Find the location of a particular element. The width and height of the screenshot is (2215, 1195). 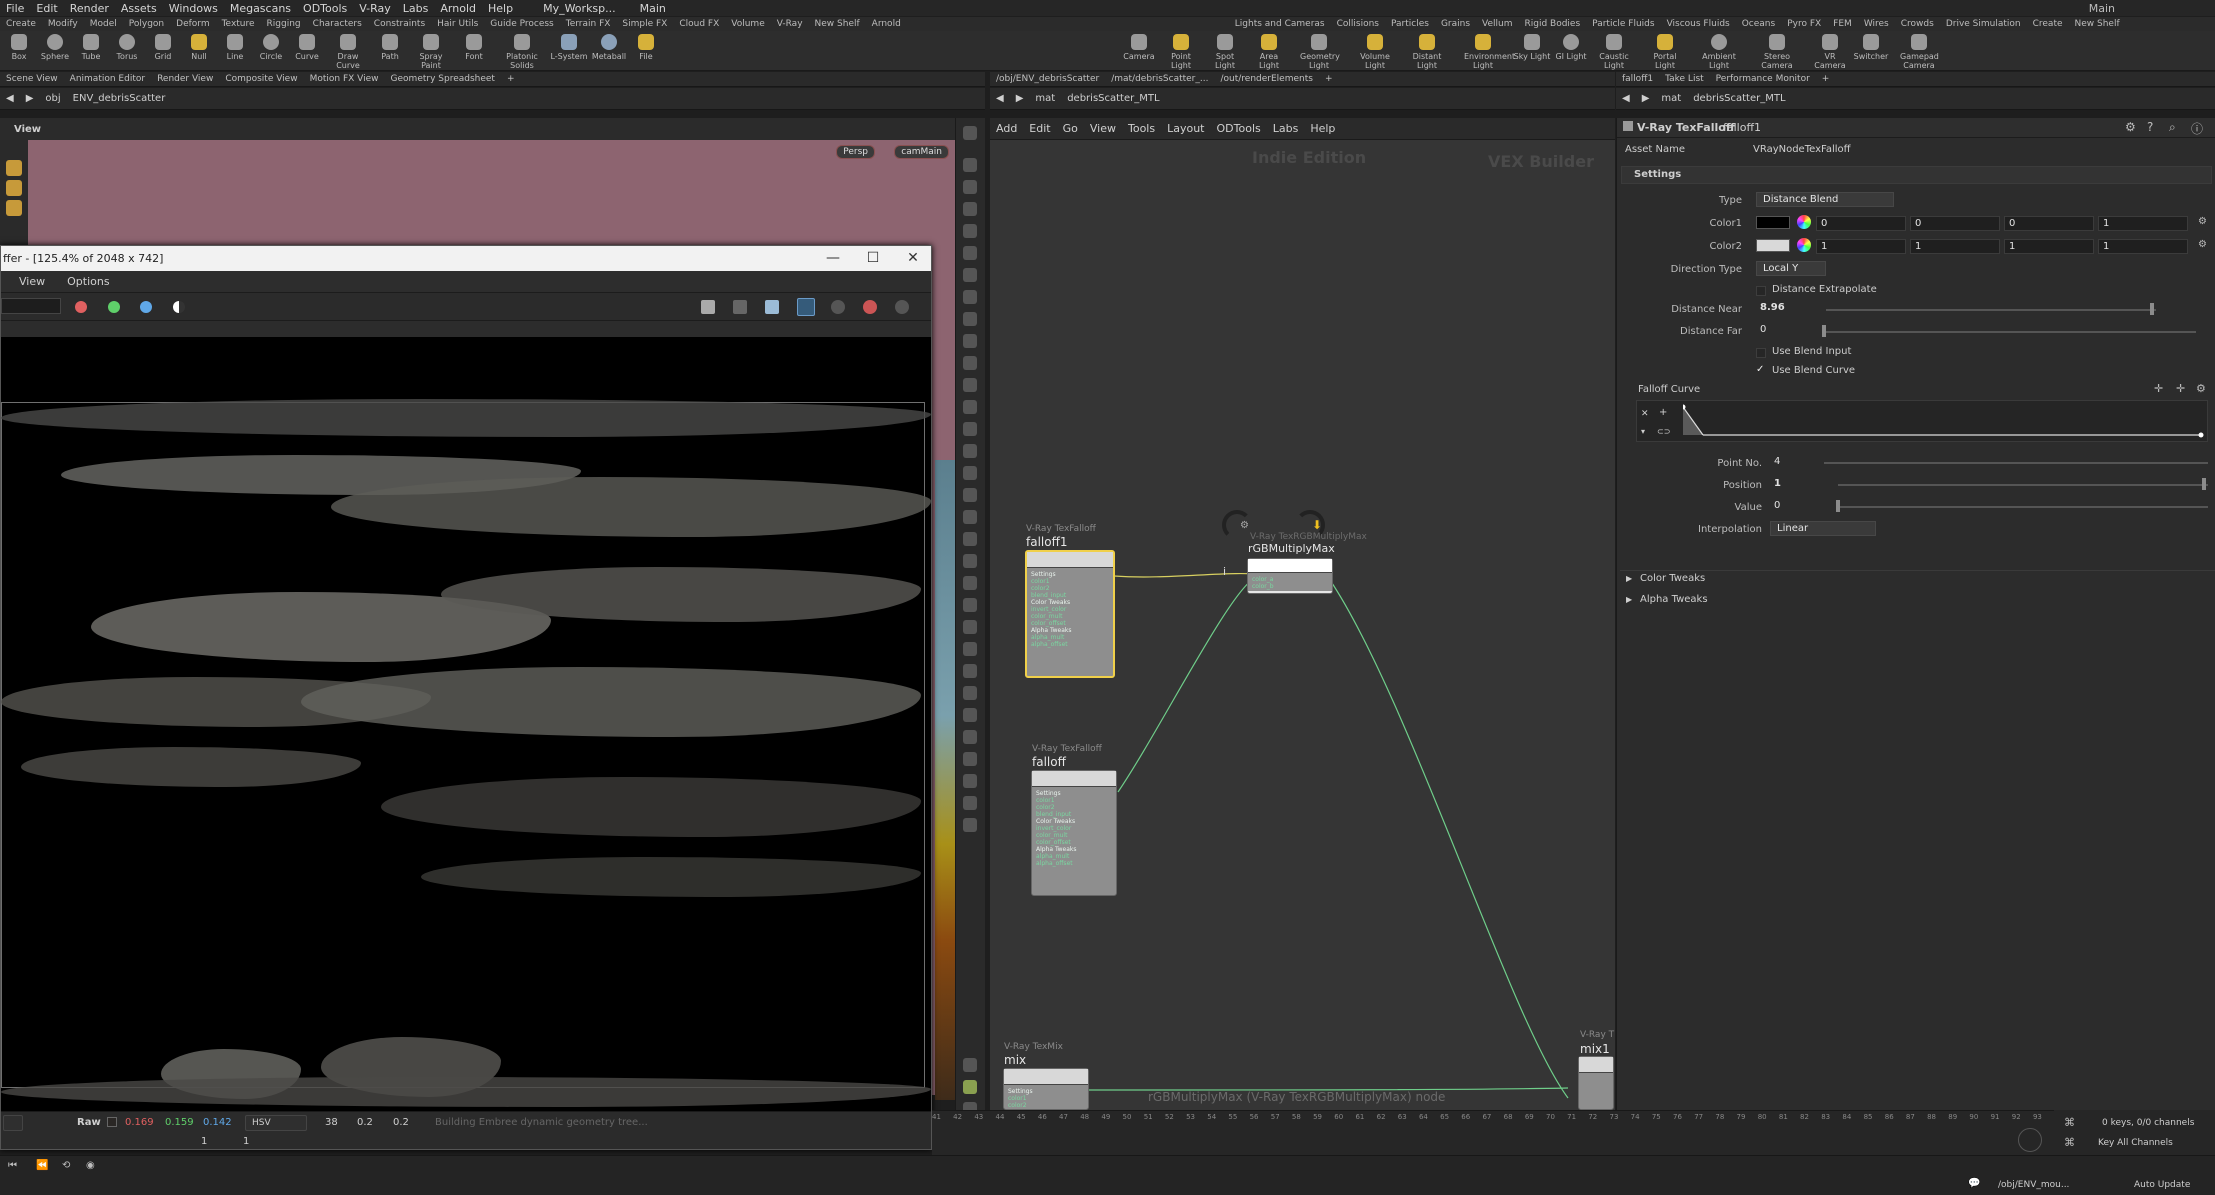

menu-assets: Assets is located at coordinates (139, 8).